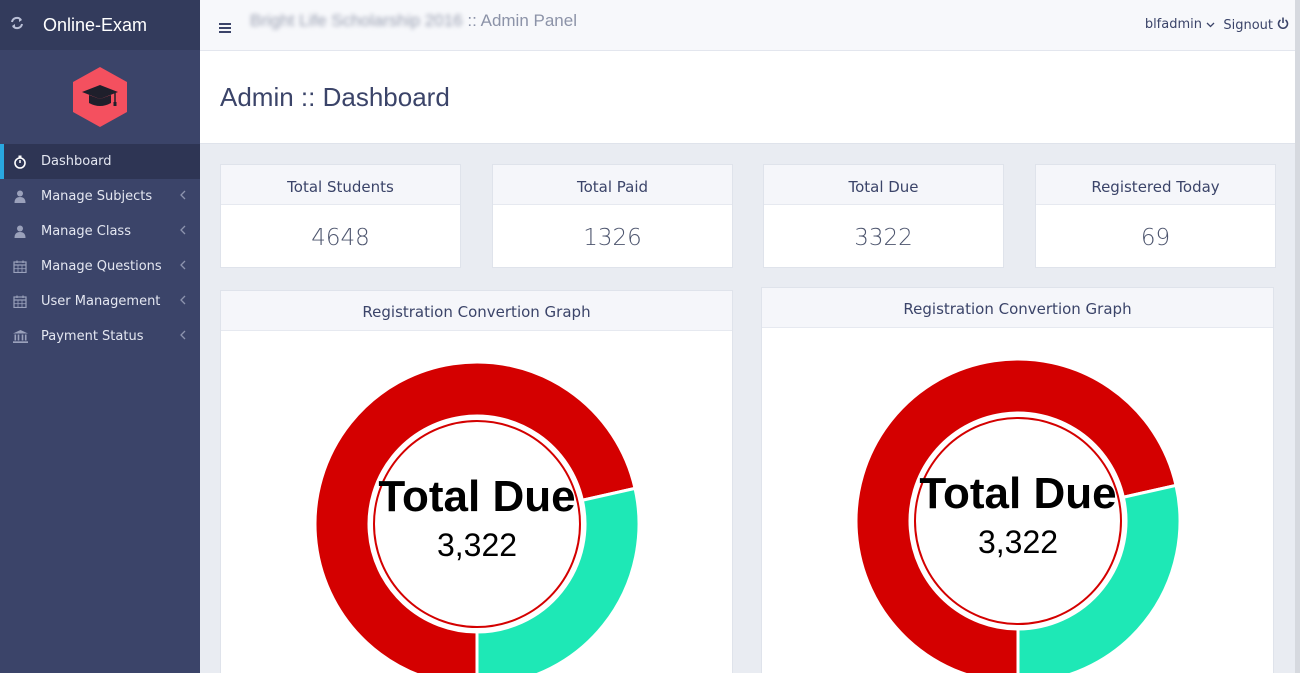  Describe the element at coordinates (92, 336) in the screenshot. I see `sidebar-item-label: Payment Status` at that location.